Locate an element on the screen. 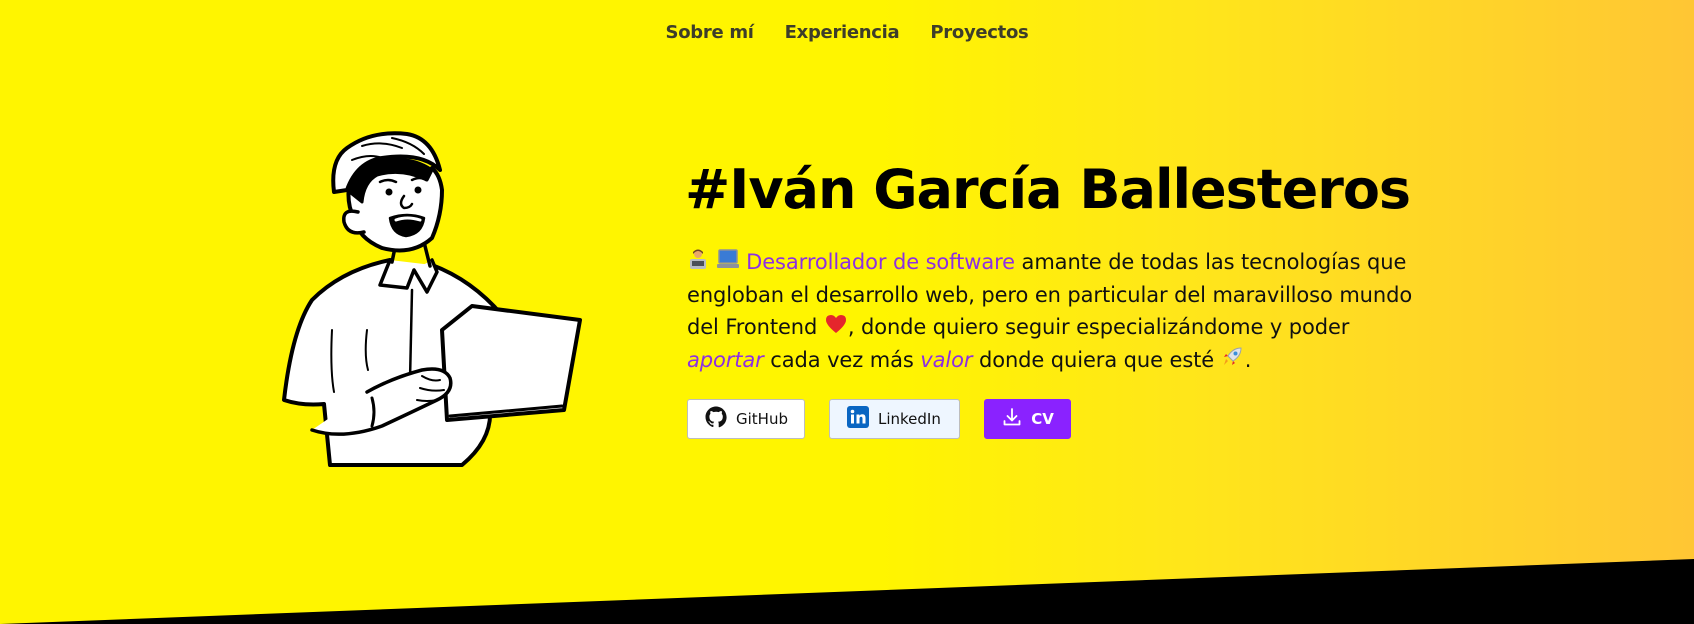 The height and width of the screenshot is (624, 1694). aportar-highlight: aportar is located at coordinates (725, 360).